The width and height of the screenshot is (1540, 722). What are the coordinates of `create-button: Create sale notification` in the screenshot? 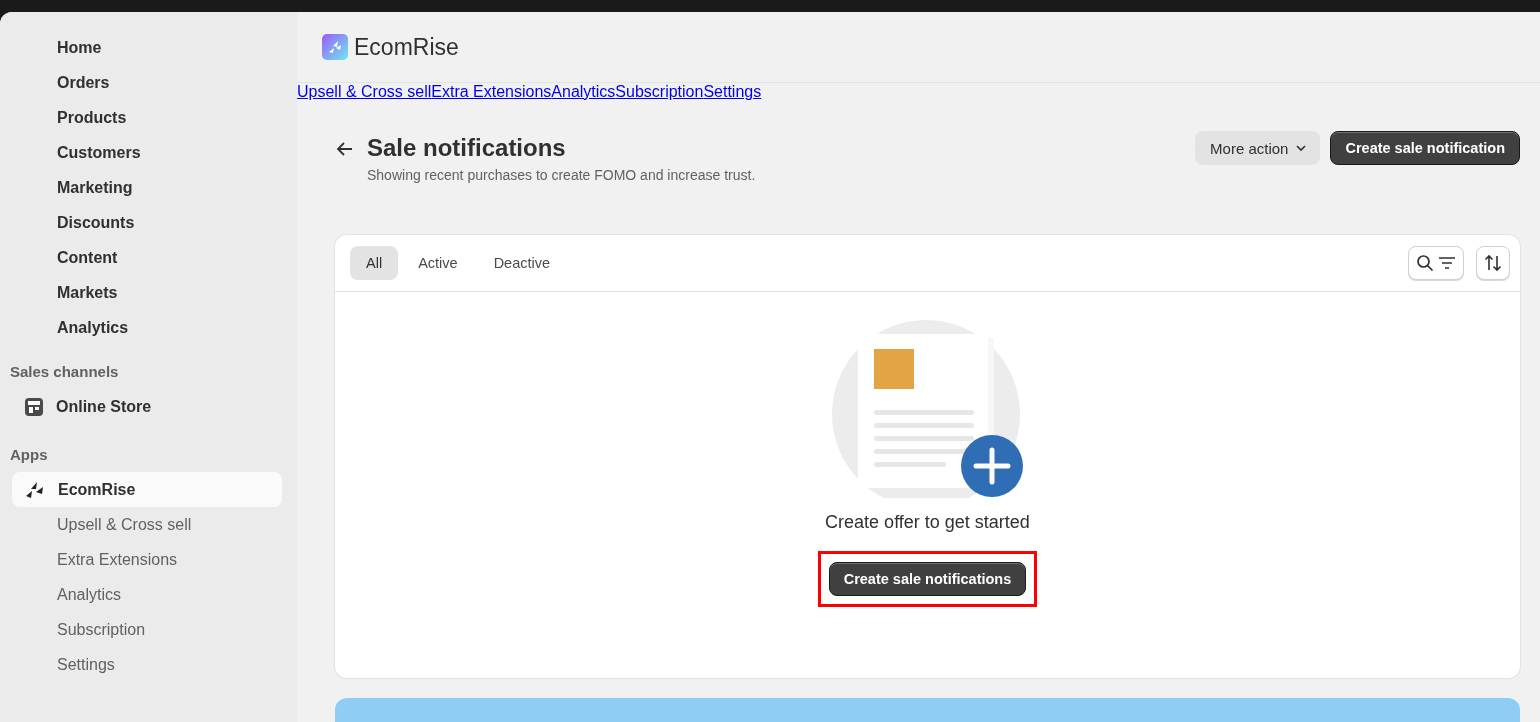 It's located at (1425, 148).